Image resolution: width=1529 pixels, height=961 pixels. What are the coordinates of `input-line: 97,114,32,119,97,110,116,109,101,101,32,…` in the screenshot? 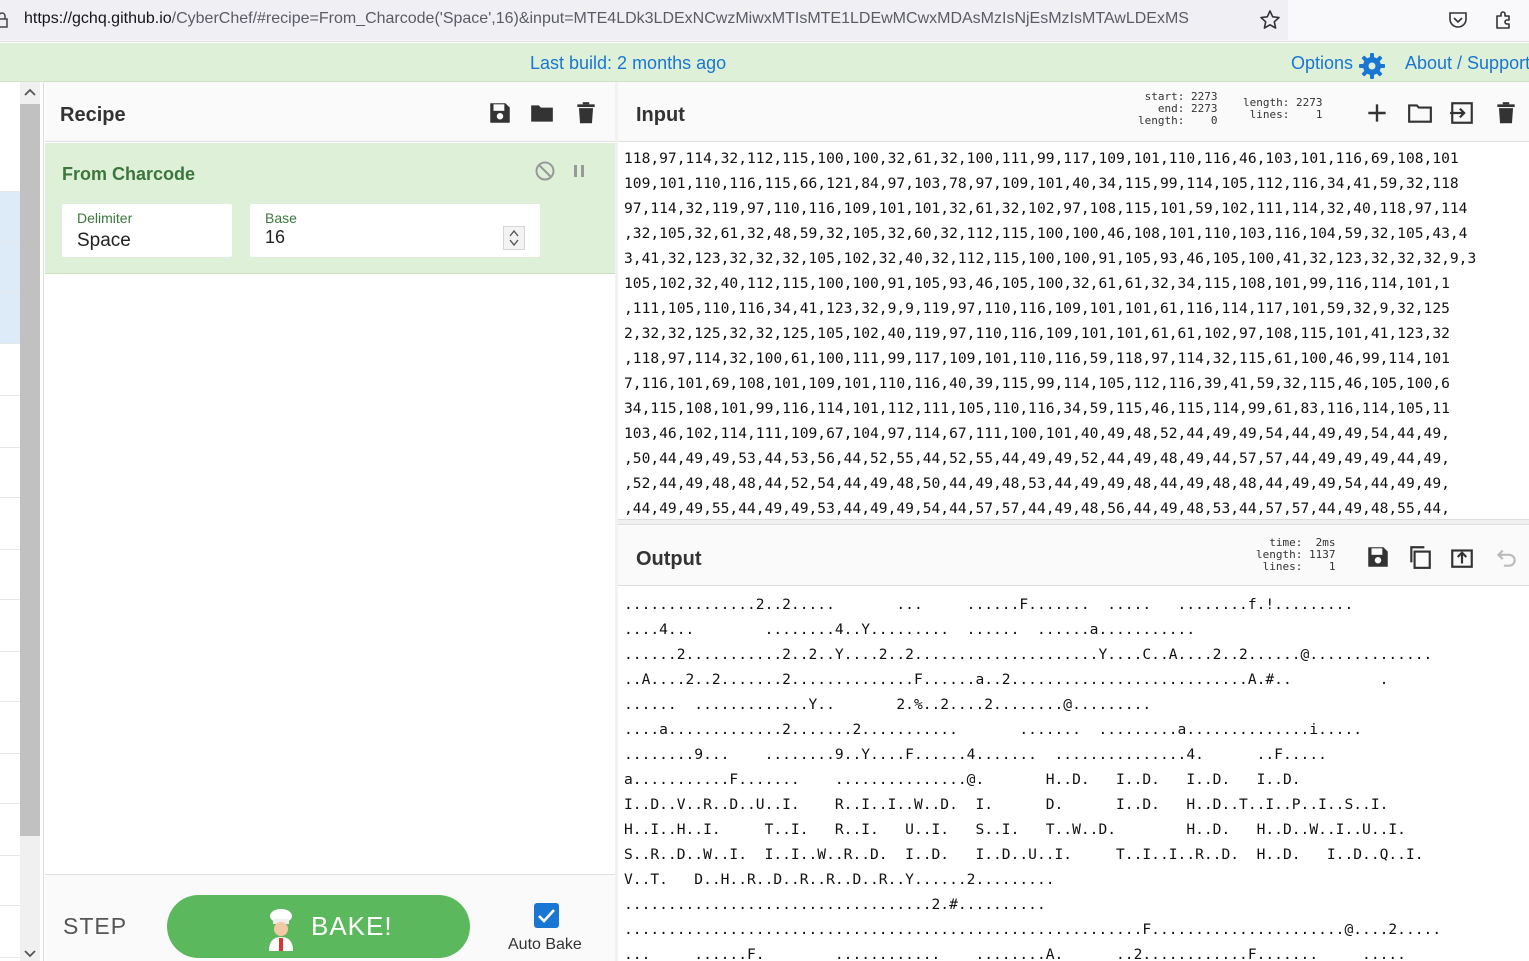 It's located at (1046, 208).